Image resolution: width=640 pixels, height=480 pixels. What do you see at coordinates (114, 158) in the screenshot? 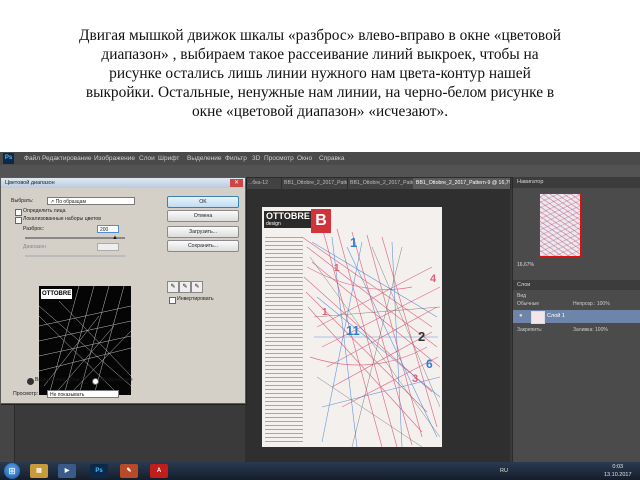
I see `menu-image: Изображение` at bounding box center [114, 158].